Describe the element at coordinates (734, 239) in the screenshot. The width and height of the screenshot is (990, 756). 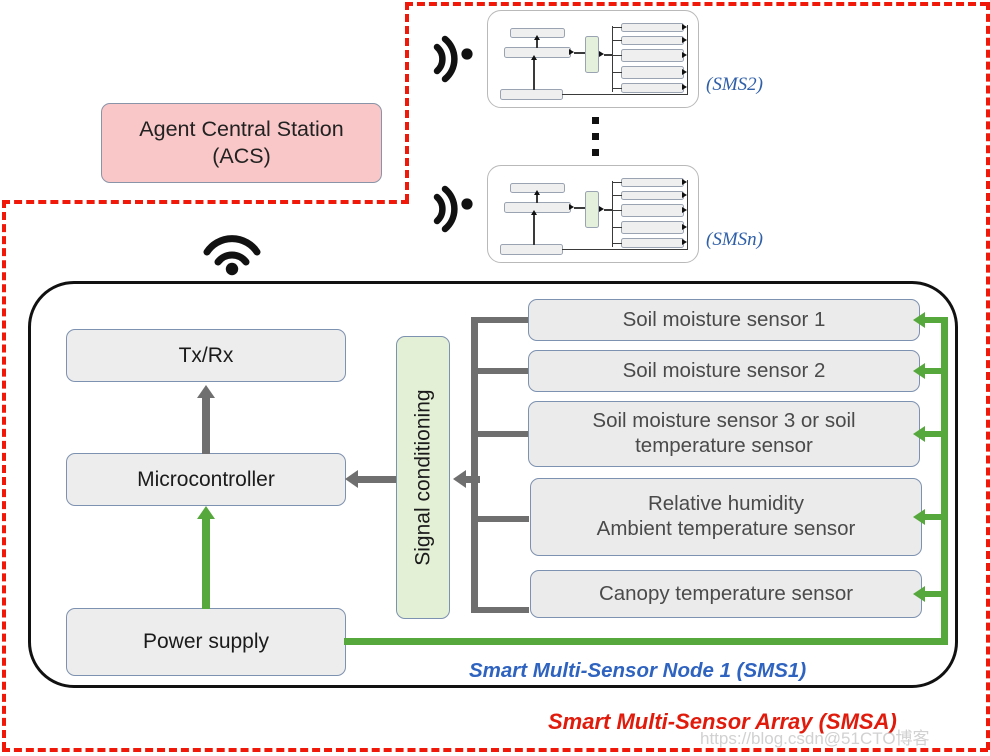
I see `remote-node-label-smsn: (SMSn)` at that location.